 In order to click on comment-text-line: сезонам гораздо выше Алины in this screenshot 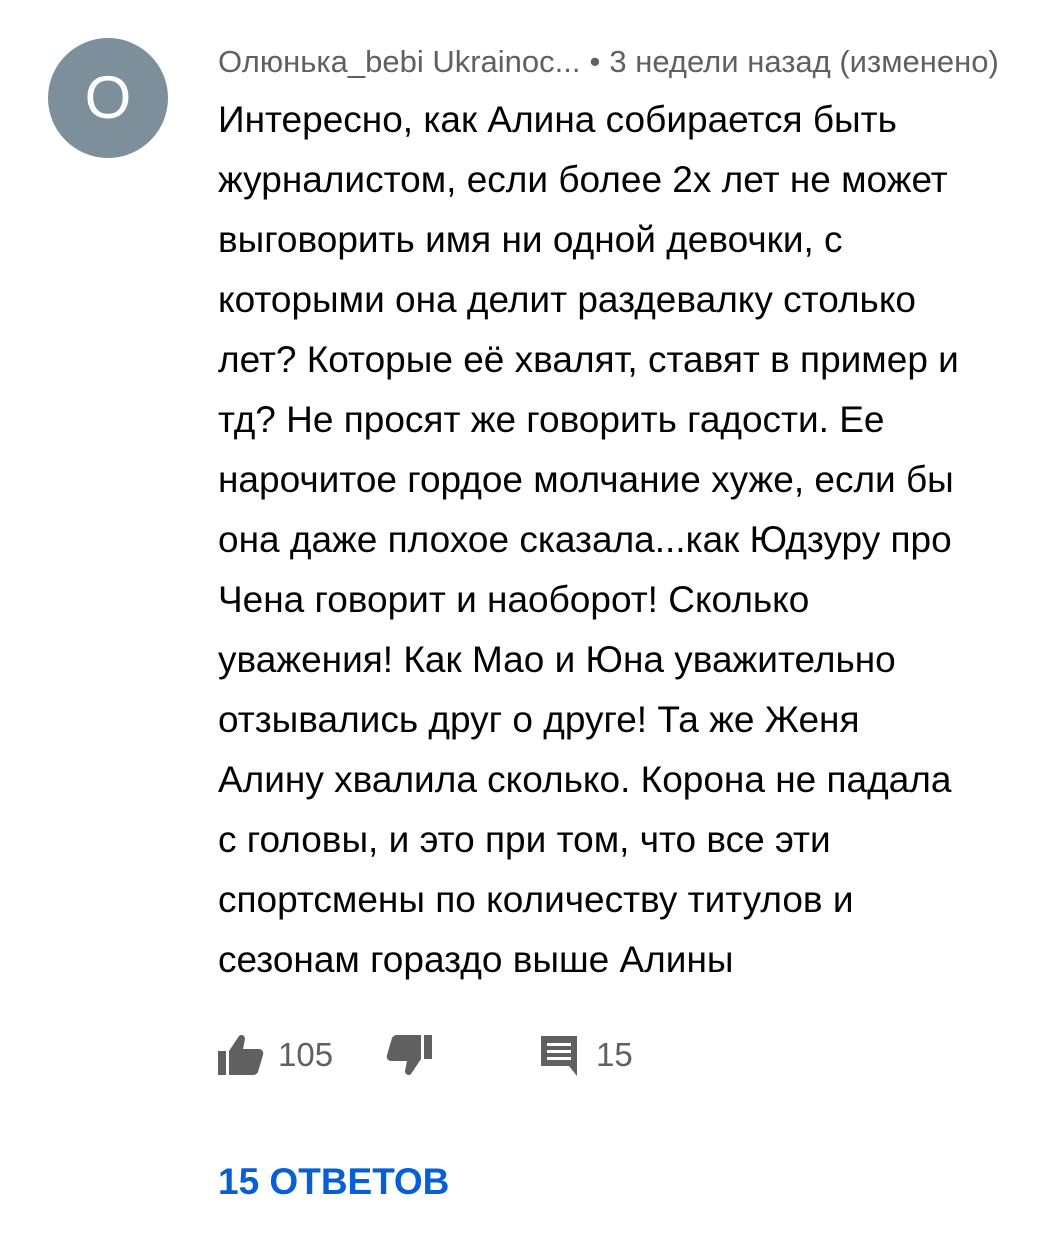, I will do `click(476, 959)`.